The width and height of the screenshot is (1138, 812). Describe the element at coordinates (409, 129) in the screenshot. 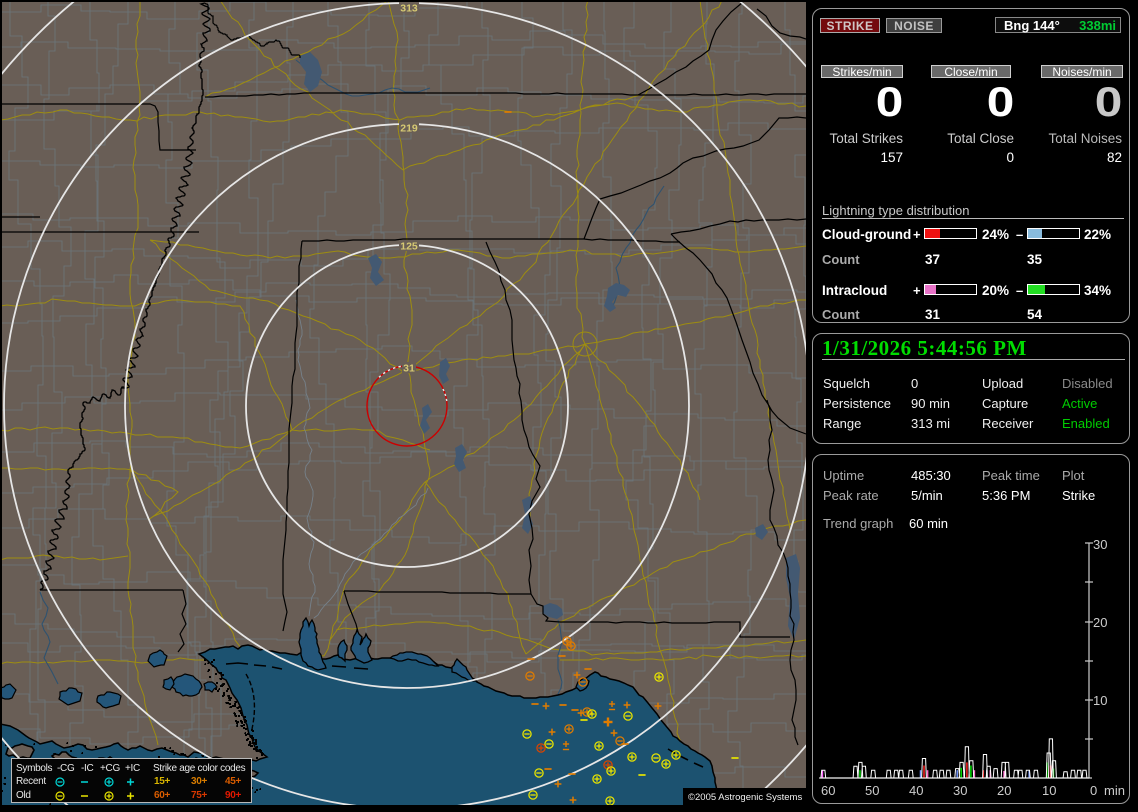

I see `svg-text: 219` at that location.